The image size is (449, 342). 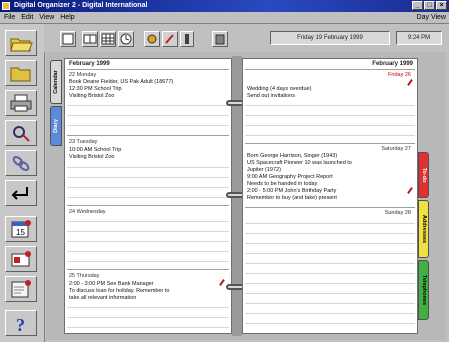 I want to click on day-heading: 23 Tuesday, so click(x=83, y=142).